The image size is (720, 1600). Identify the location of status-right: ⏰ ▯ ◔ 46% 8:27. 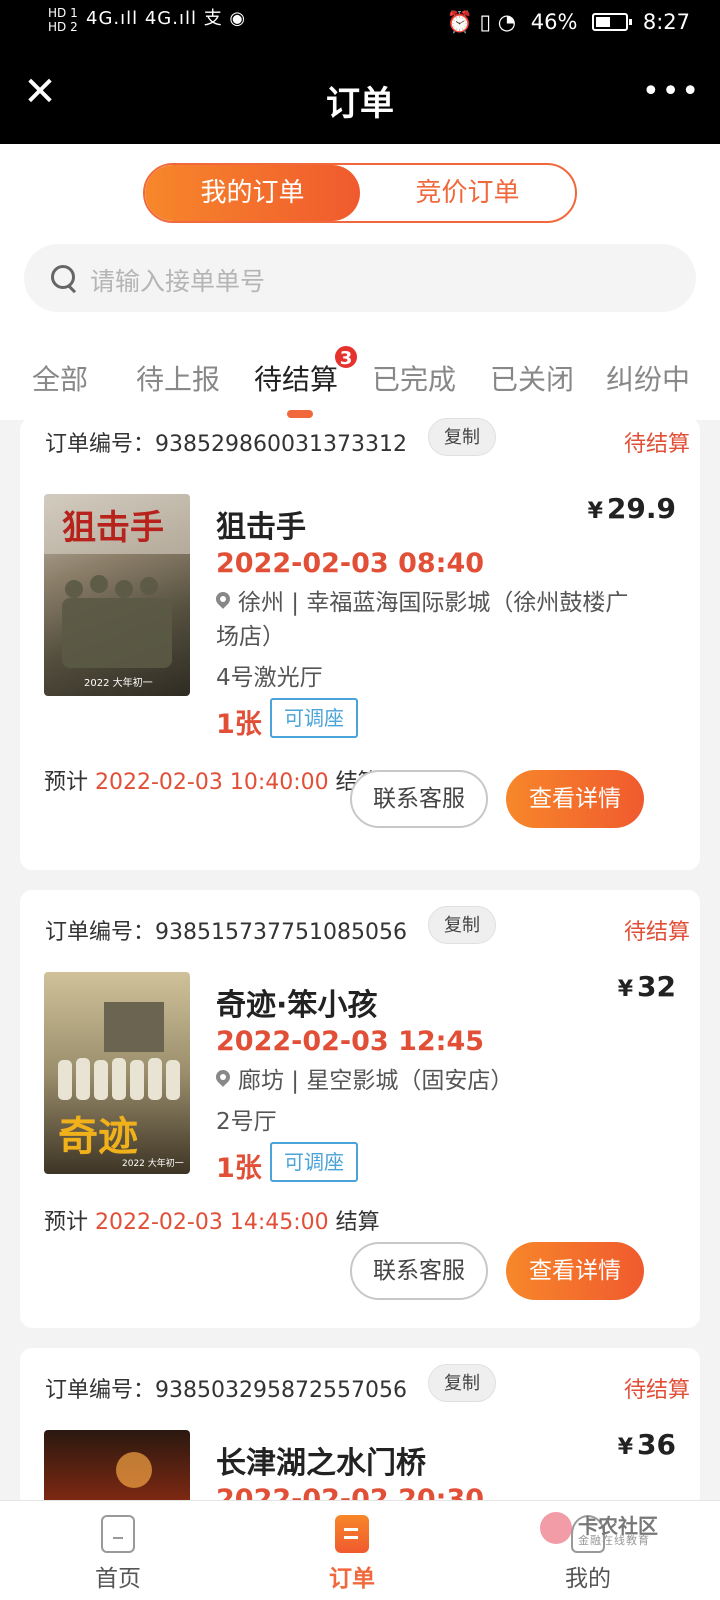
(564, 22).